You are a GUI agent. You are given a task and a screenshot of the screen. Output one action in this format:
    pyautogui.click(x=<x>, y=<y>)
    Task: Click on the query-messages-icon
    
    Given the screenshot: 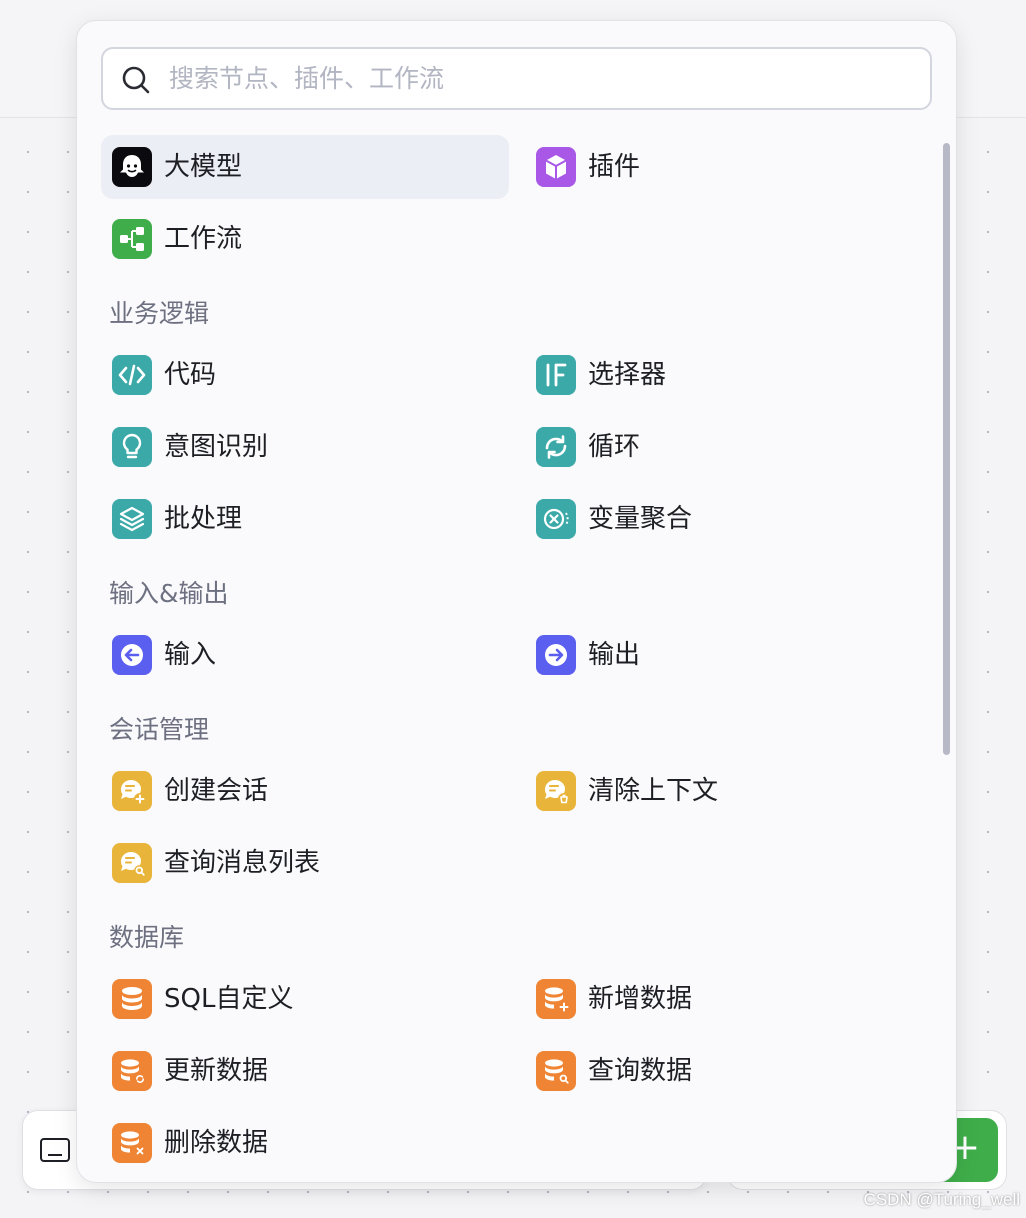 What is the action you would take?
    pyautogui.click(x=132, y=863)
    